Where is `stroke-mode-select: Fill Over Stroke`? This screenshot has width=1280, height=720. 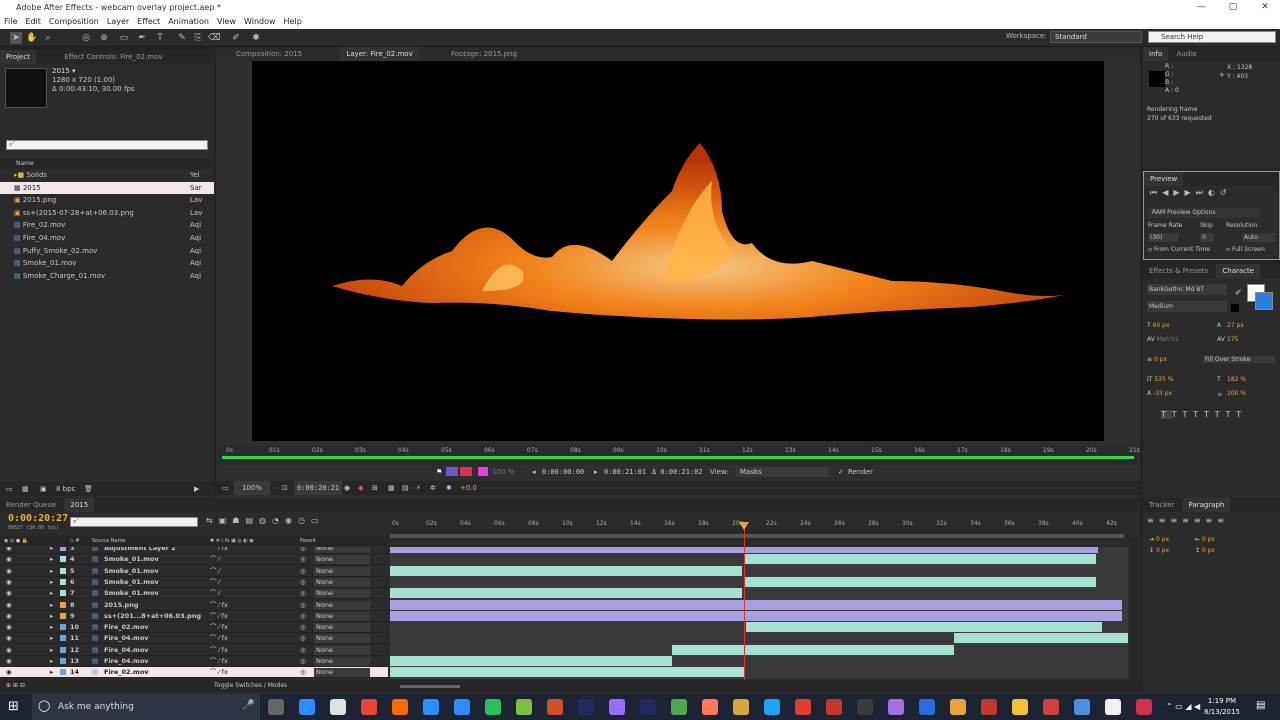 stroke-mode-select: Fill Over Stroke is located at coordinates (1239, 359).